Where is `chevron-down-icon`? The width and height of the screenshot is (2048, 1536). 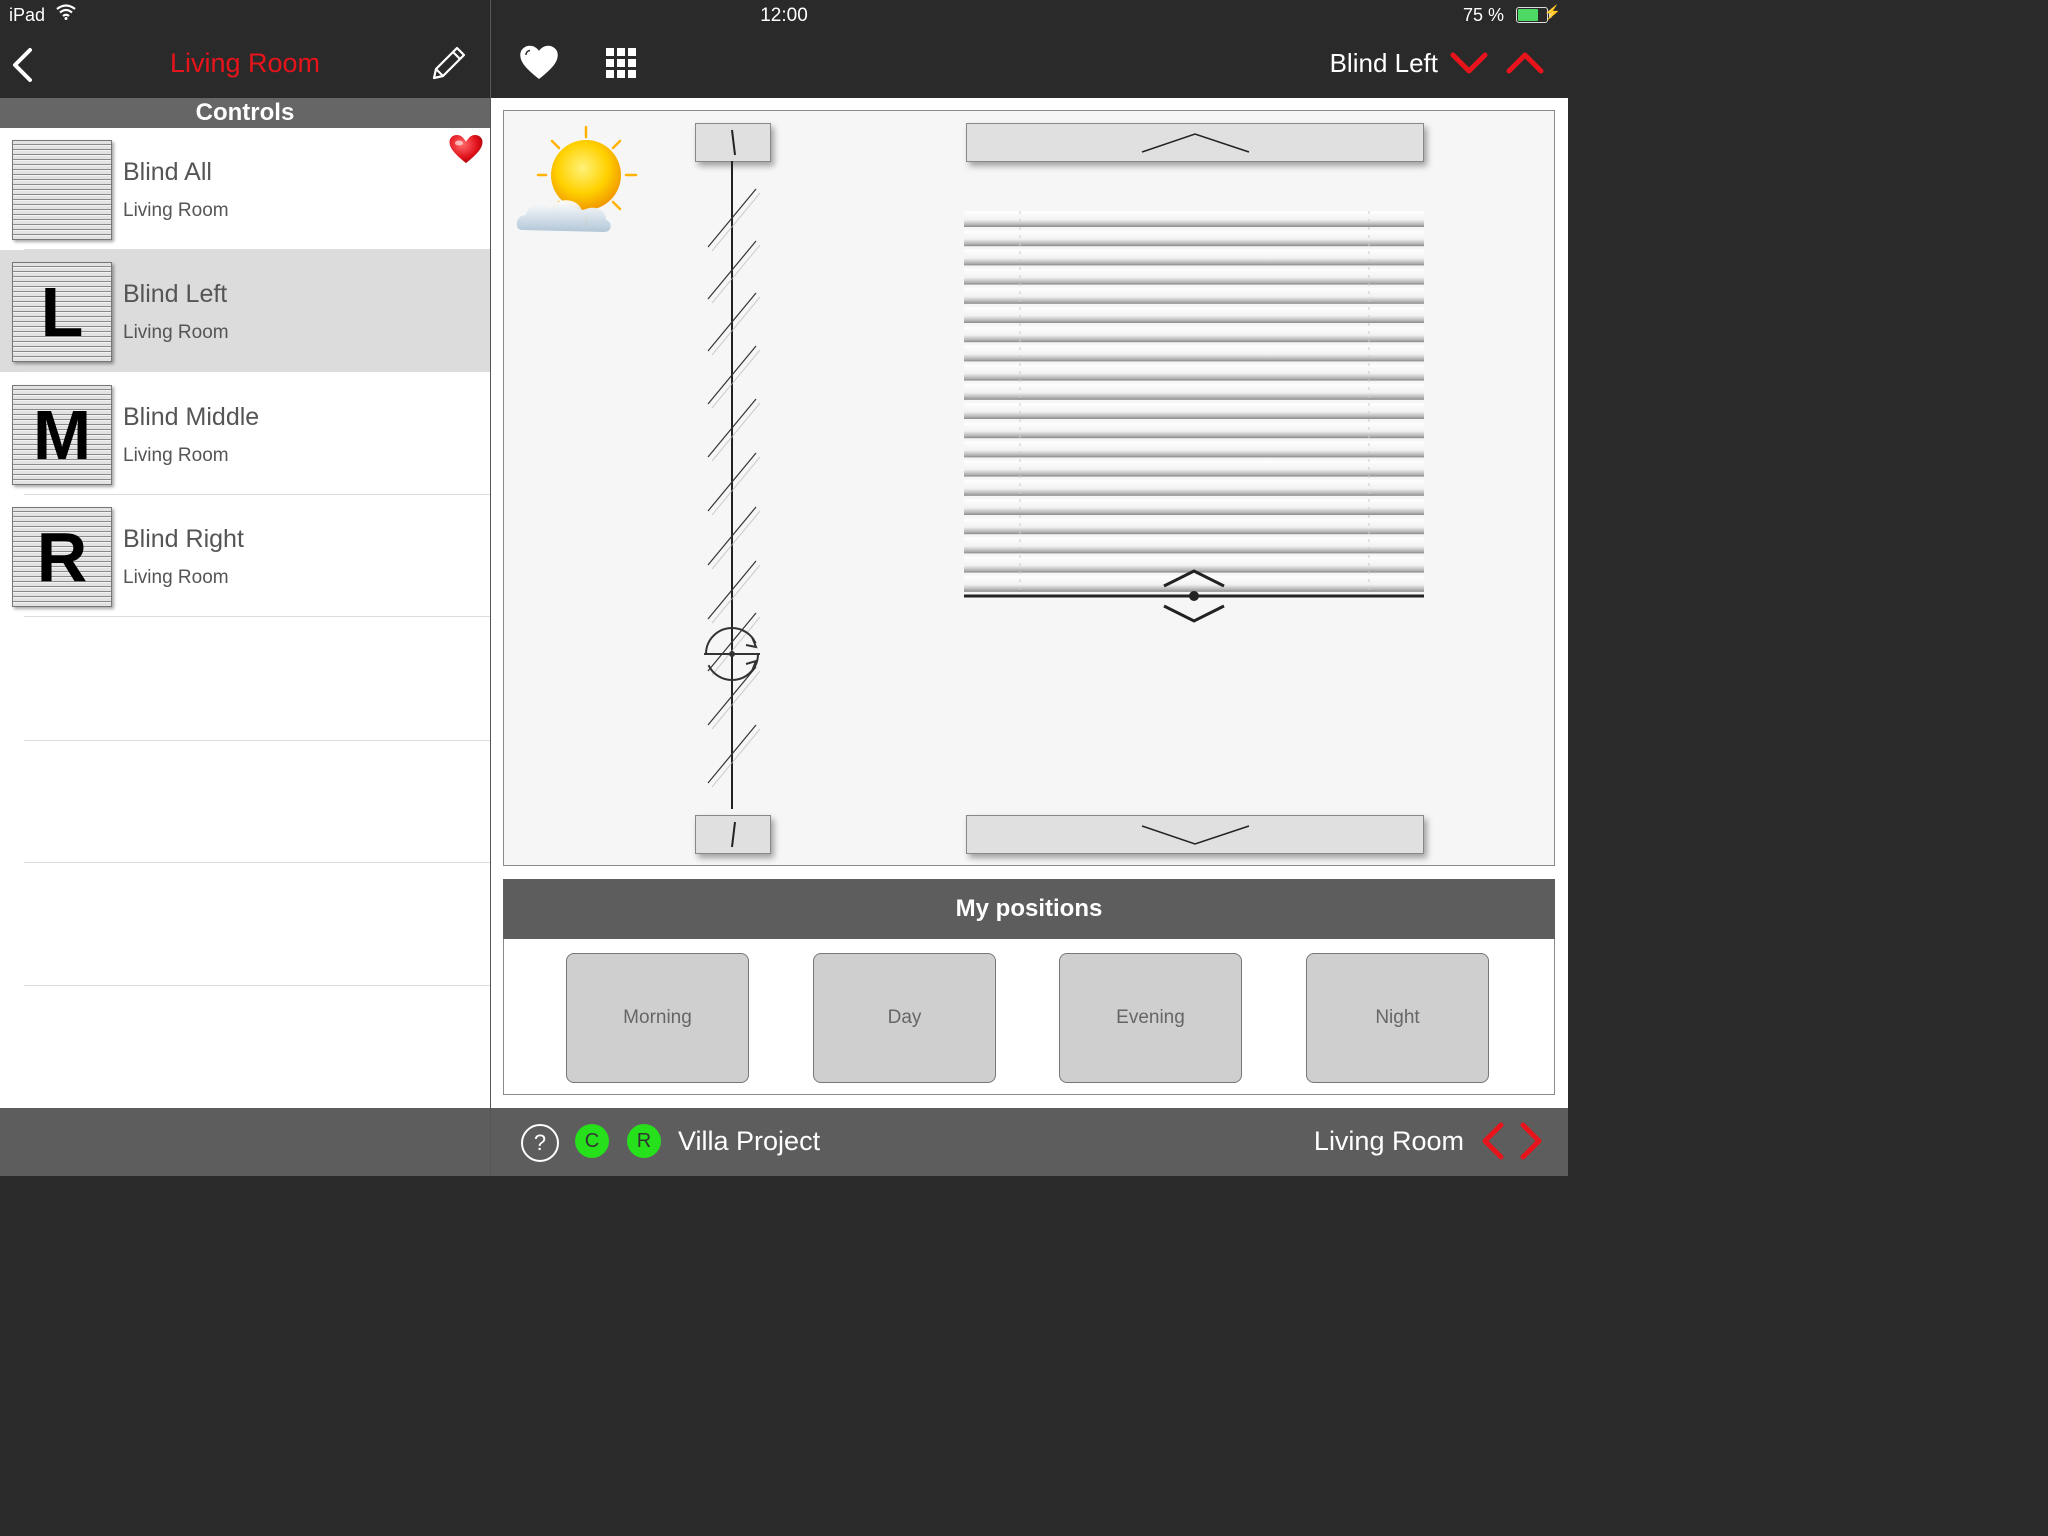 chevron-down-icon is located at coordinates (1469, 65).